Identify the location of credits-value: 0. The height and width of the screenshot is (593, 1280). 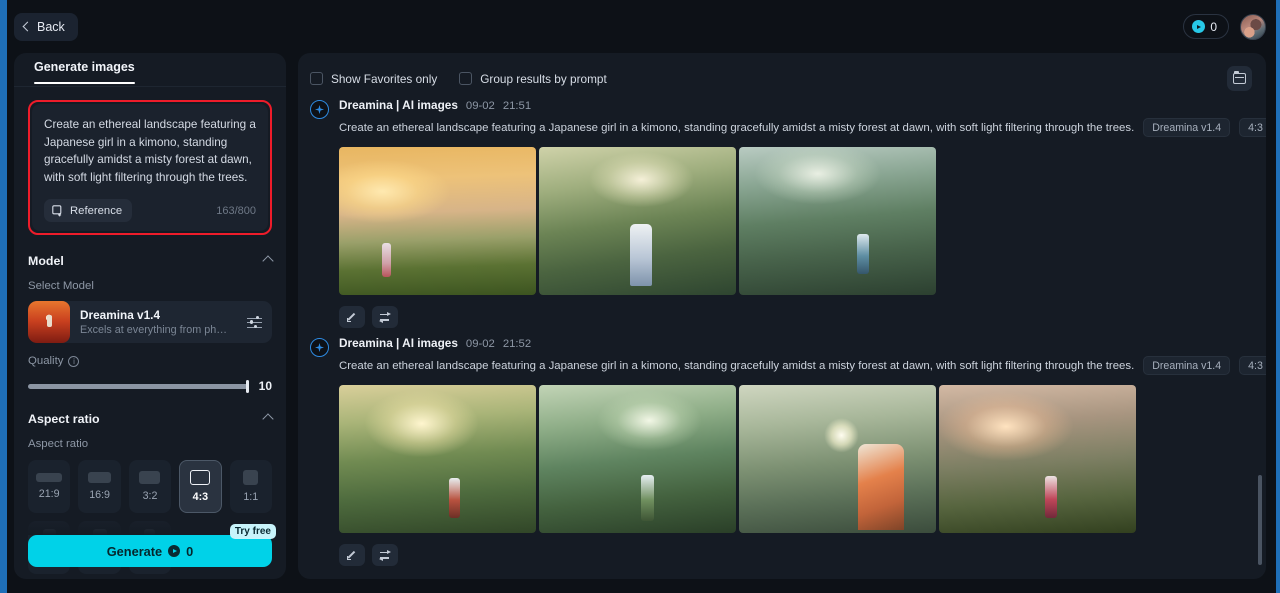
(1213, 26).